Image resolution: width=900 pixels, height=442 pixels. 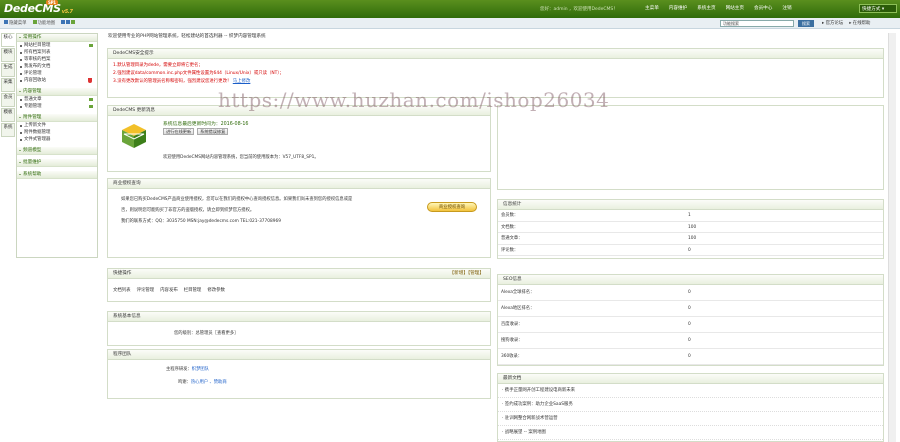 I want to click on nav-system-home: 系统主页, so click(x=706, y=8).